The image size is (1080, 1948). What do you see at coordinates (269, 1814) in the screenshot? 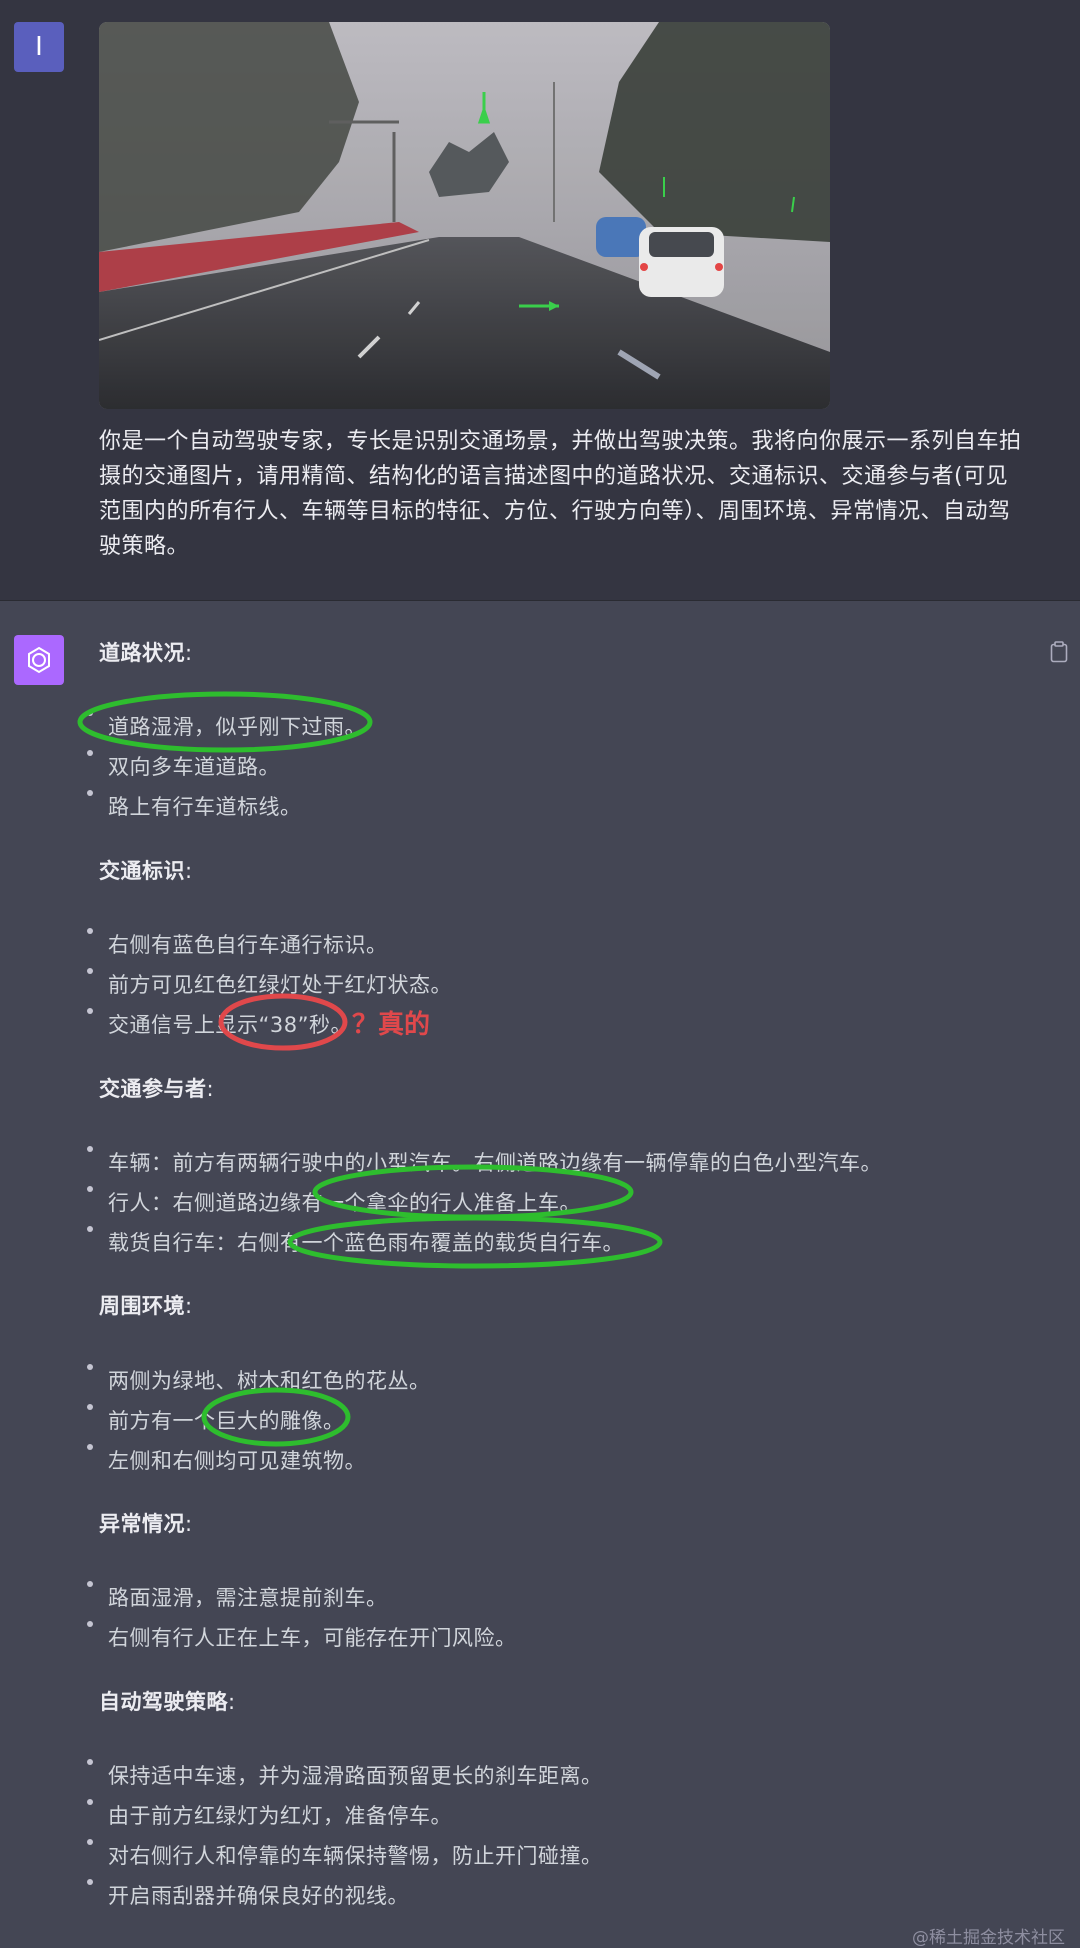
I see `list-item: 由于前方红绿灯为红灯，准备停车。` at bounding box center [269, 1814].